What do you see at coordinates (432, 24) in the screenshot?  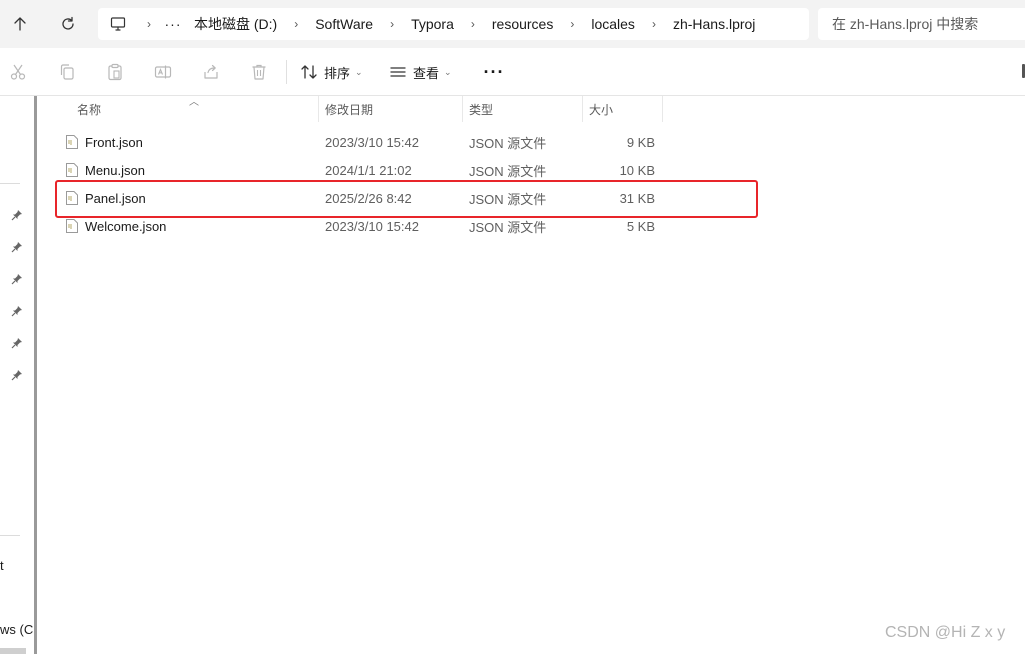 I see `breadcrumb-typora: Typora` at bounding box center [432, 24].